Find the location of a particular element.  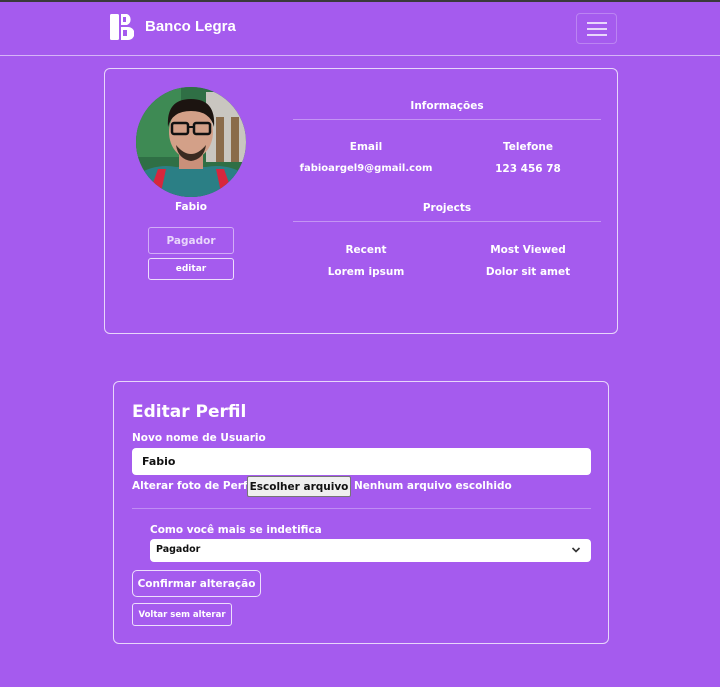

role-button: Pagador is located at coordinates (191, 240).